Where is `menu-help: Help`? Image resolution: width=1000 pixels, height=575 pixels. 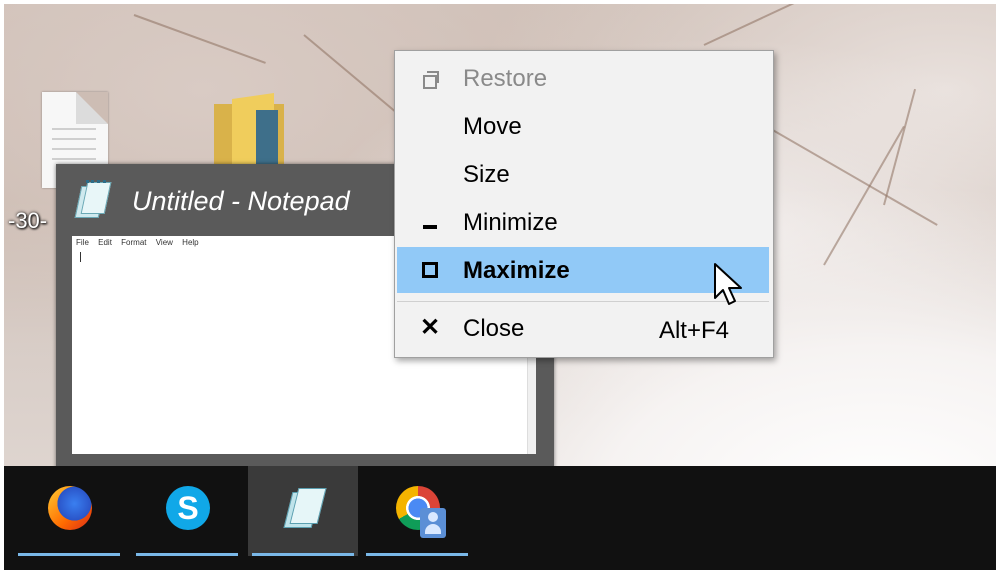 menu-help: Help is located at coordinates (190, 242).